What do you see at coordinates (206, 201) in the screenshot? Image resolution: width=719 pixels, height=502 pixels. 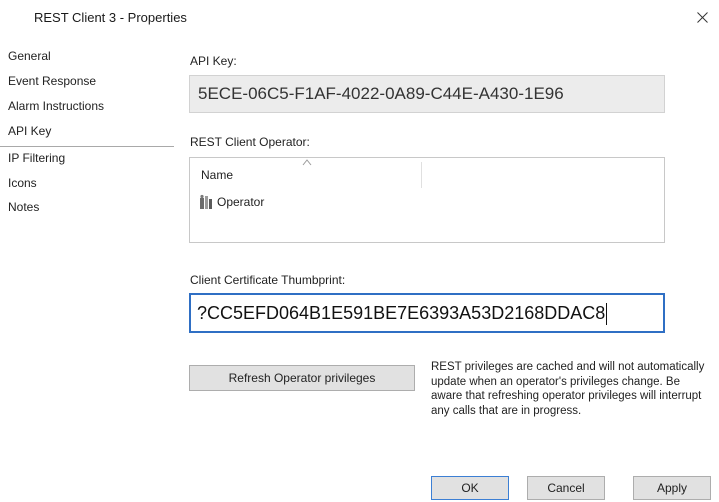 I see `operator-icon` at bounding box center [206, 201].